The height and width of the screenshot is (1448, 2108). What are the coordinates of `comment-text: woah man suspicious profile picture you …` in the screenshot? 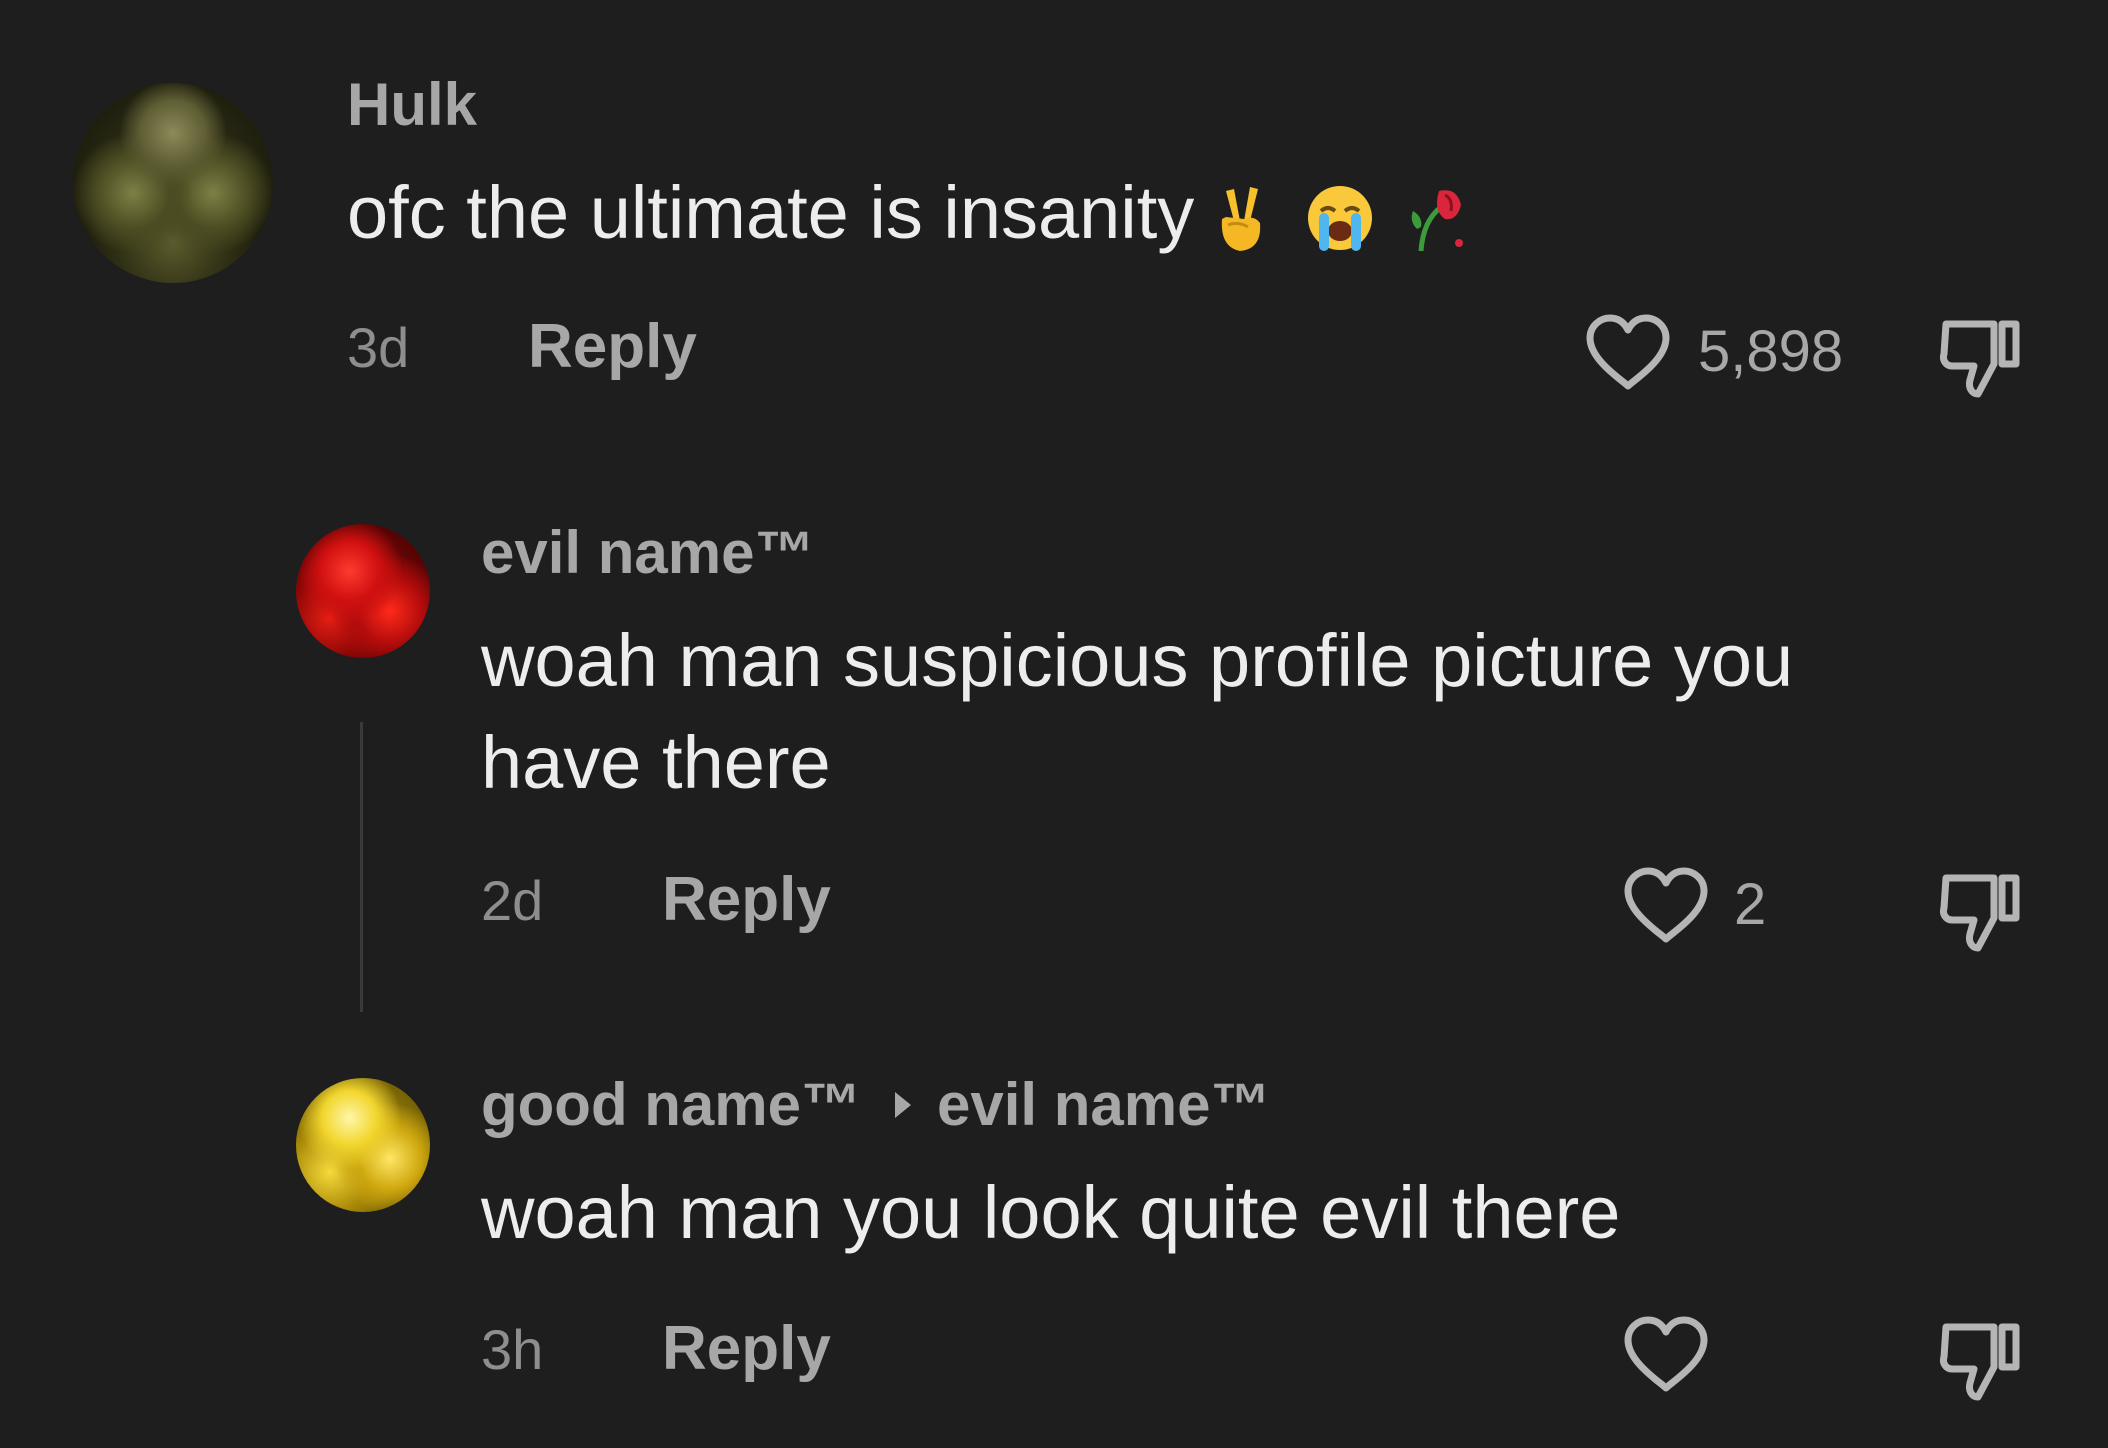 It's located at (1137, 712).